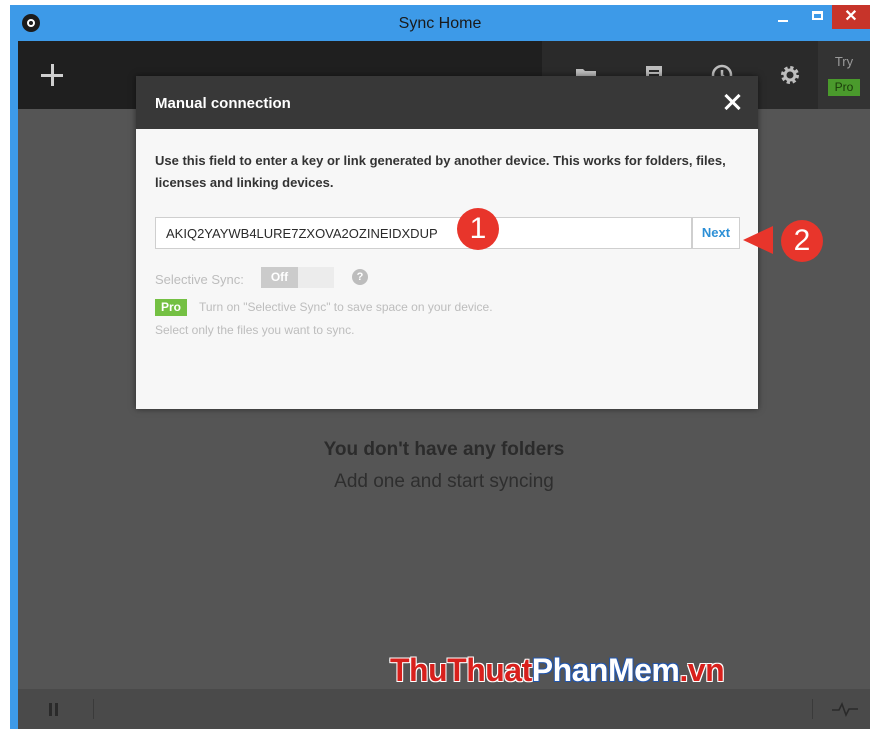 The image size is (870, 729). Describe the element at coordinates (845, 709) in the screenshot. I see `activity-icon` at that location.